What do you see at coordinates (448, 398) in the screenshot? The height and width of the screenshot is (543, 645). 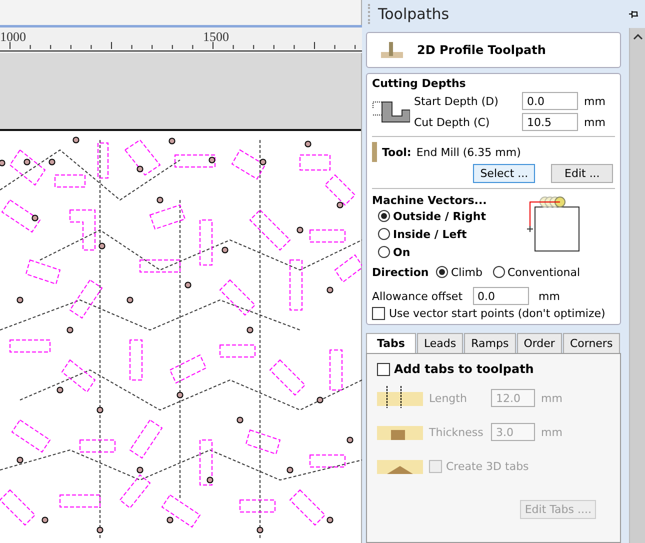 I see `field-label: Length` at bounding box center [448, 398].